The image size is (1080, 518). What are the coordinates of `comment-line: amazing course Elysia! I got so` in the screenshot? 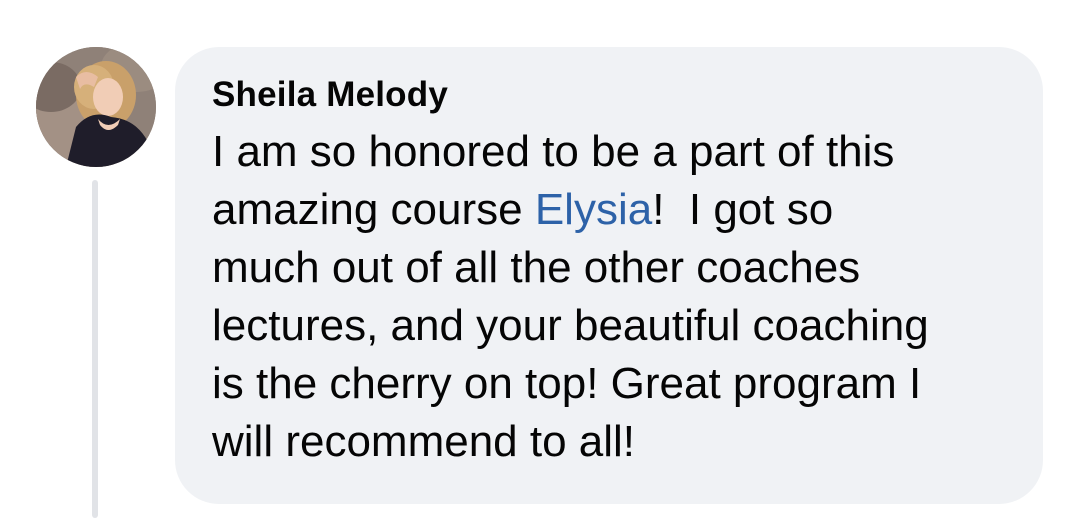 It's located at (627, 210).